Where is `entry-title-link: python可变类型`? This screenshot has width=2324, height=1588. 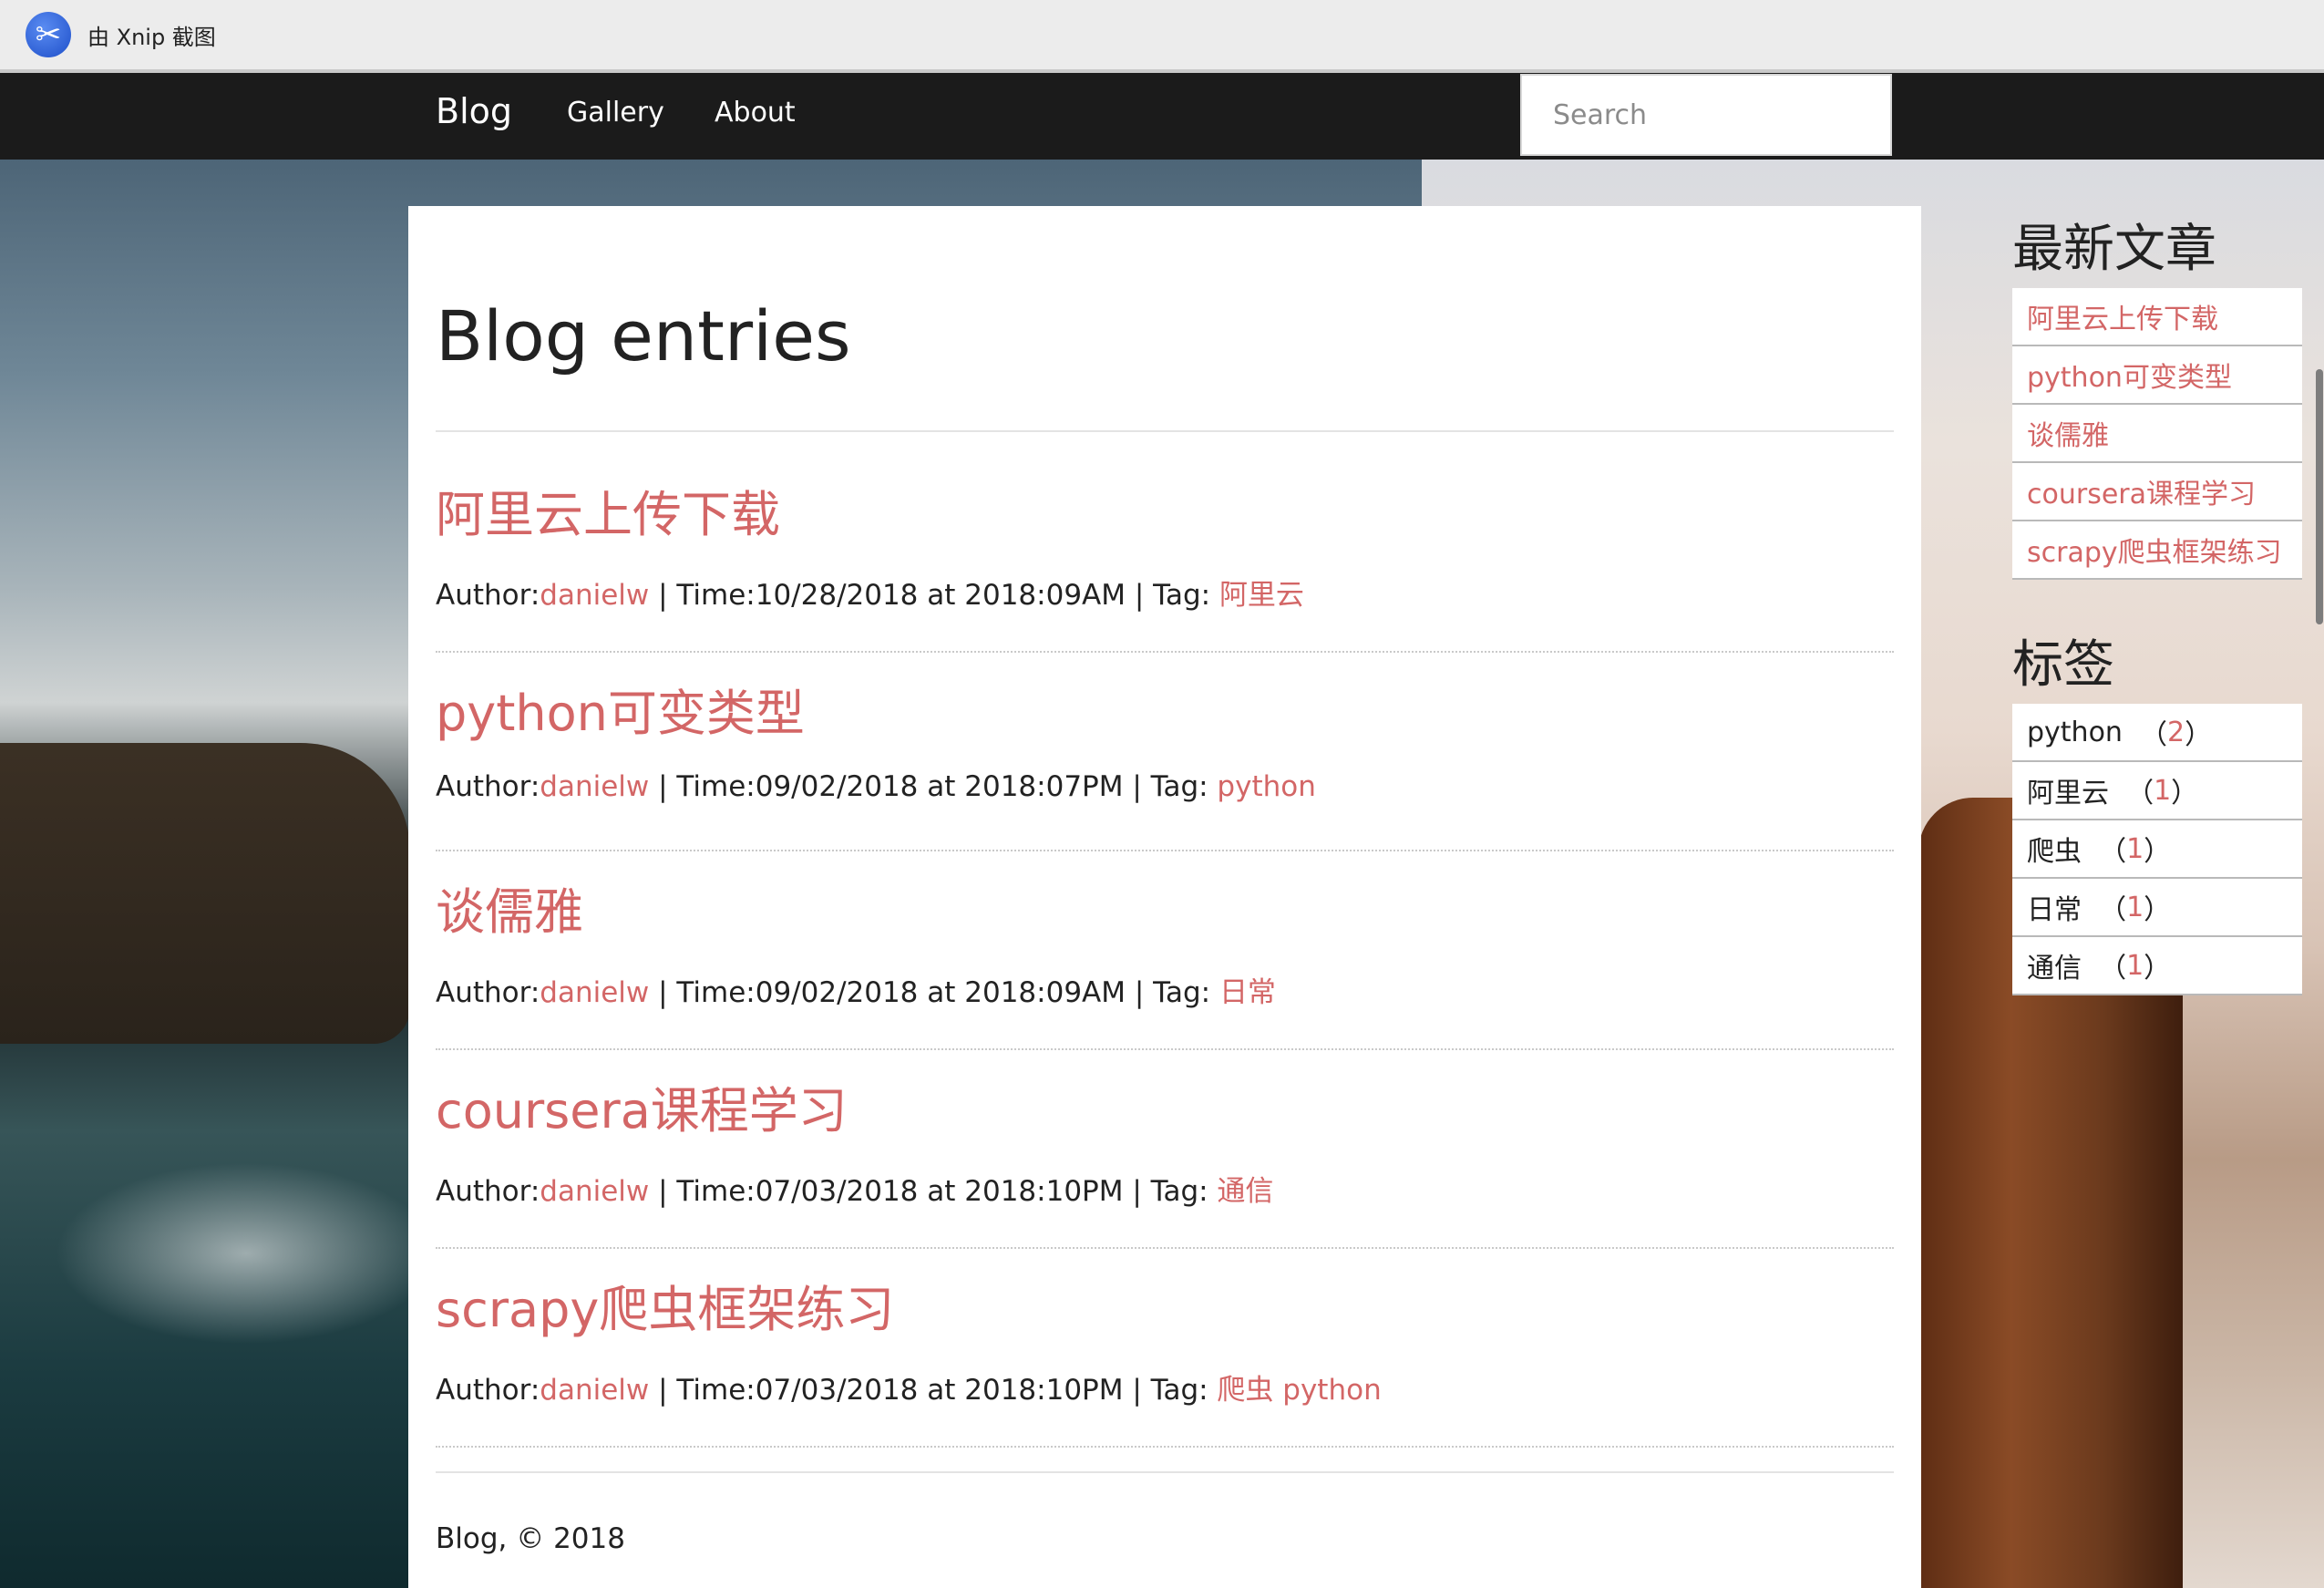
entry-title-link: python可变类型 is located at coordinates (1165, 709).